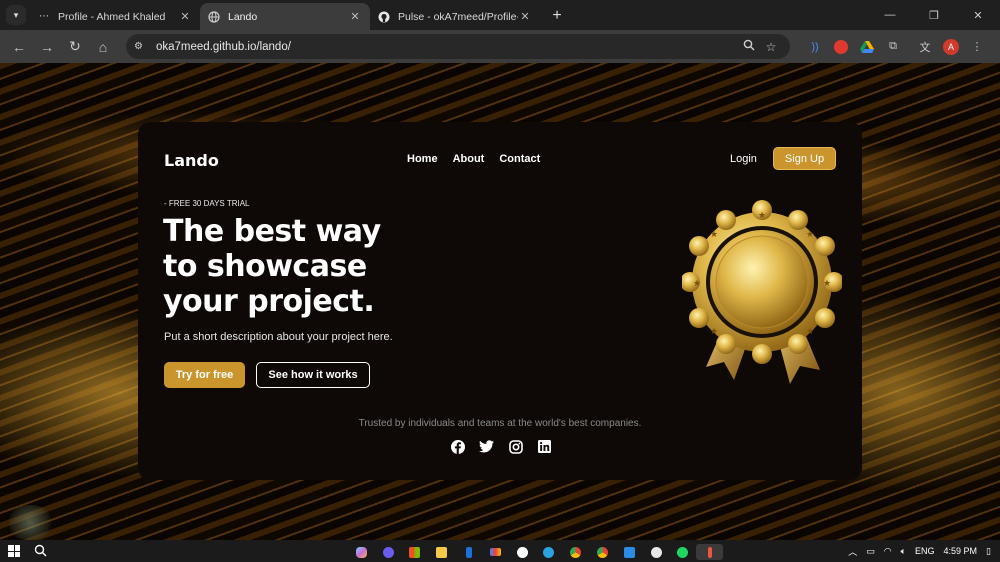  Describe the element at coordinates (103, 47) in the screenshot. I see `home-button: ⌂` at that location.